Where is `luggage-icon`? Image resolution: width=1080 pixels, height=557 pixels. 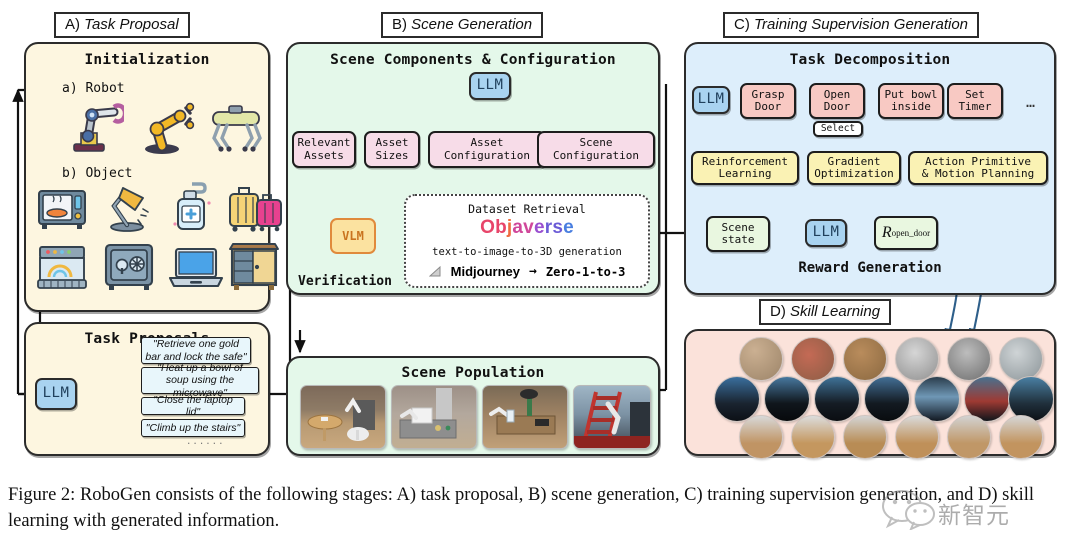 luggage-icon is located at coordinates (255, 209).